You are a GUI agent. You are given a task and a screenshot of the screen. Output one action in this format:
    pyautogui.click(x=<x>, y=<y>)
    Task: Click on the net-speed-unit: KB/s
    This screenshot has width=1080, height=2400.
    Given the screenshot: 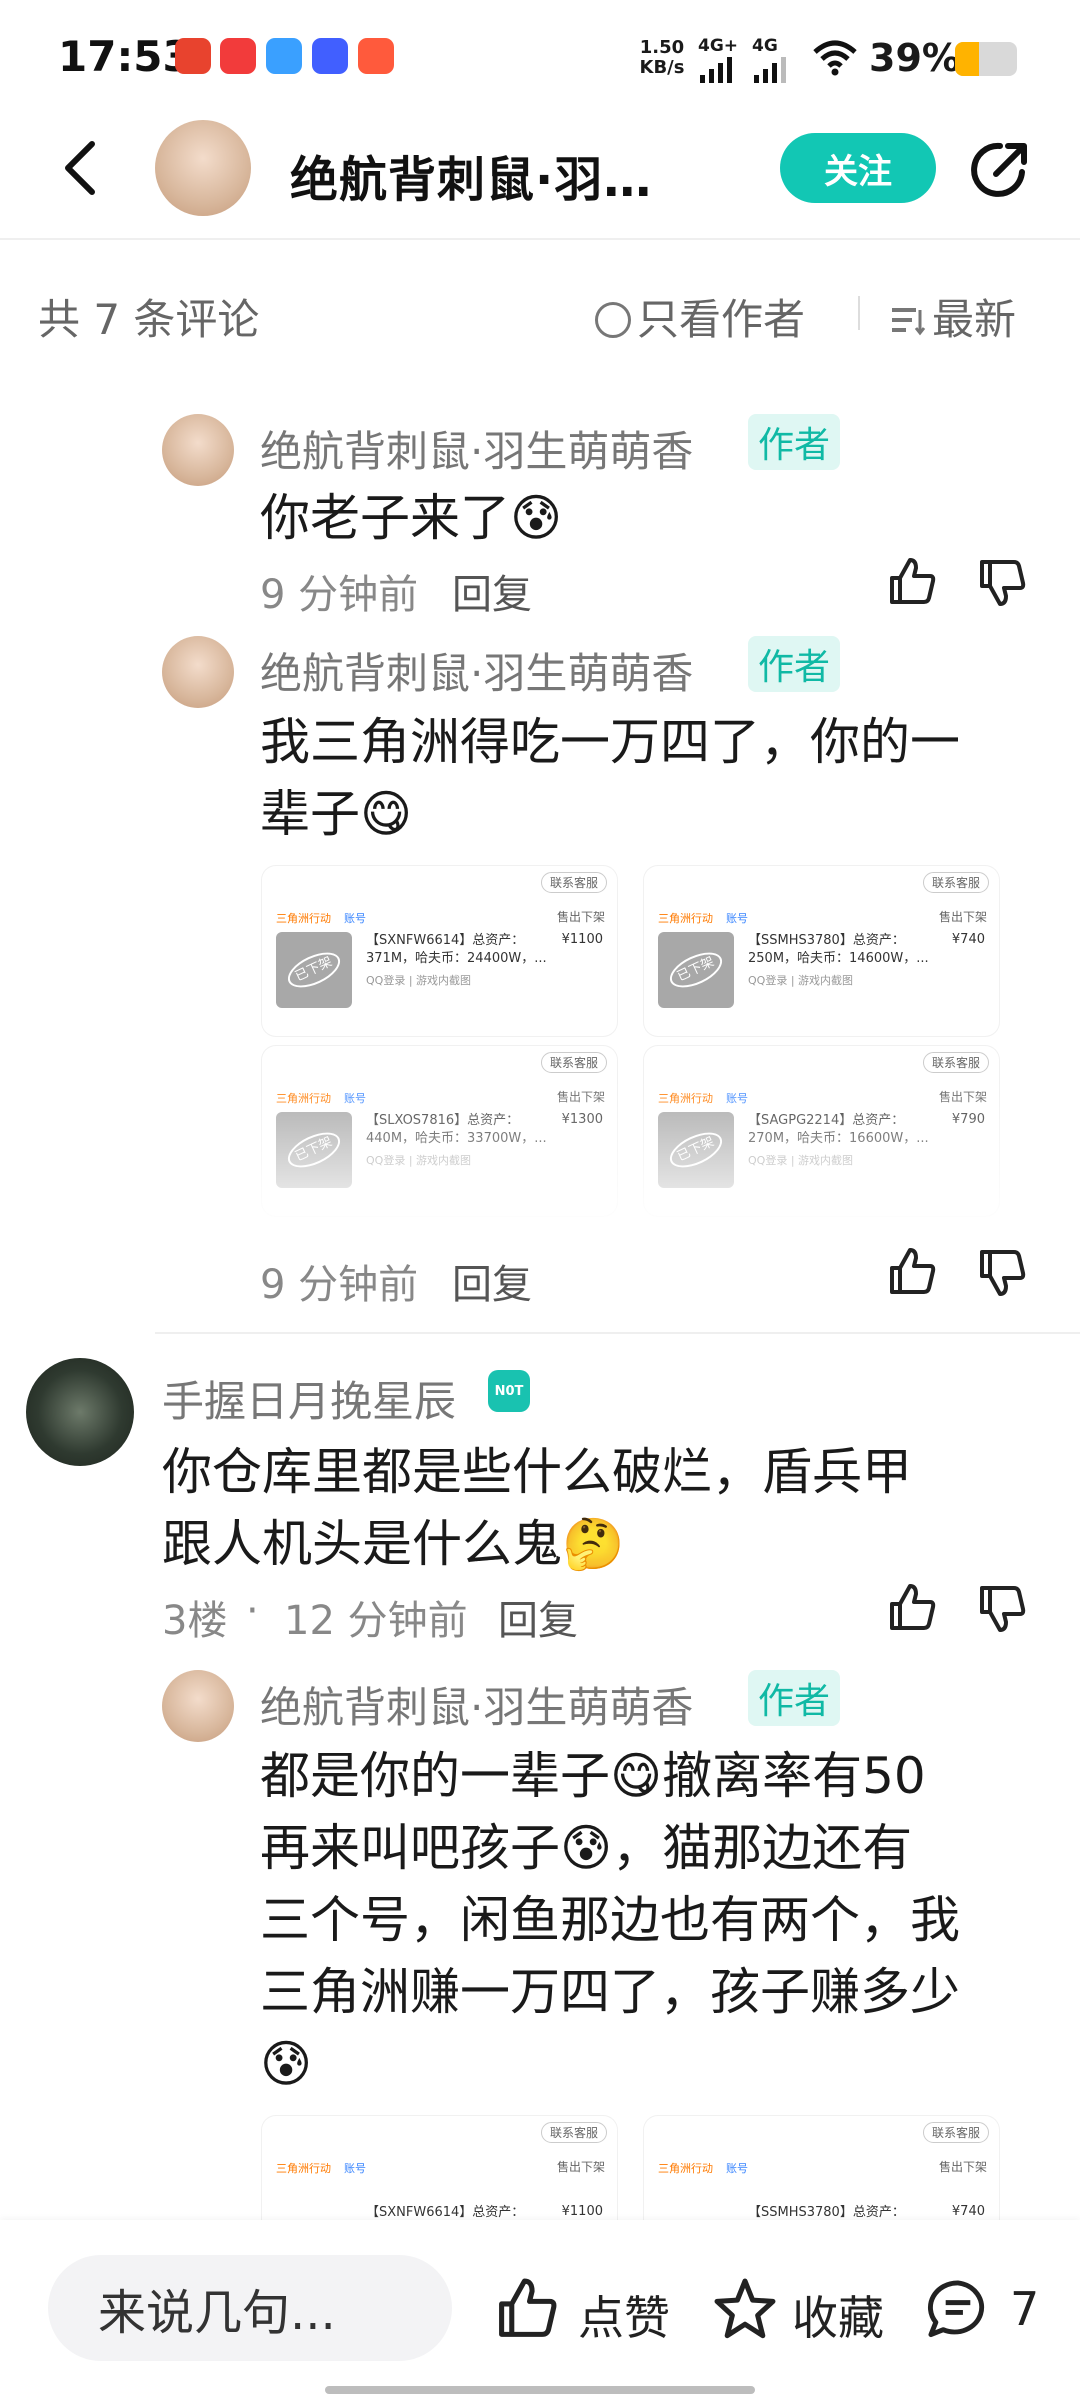 What is the action you would take?
    pyautogui.click(x=662, y=67)
    